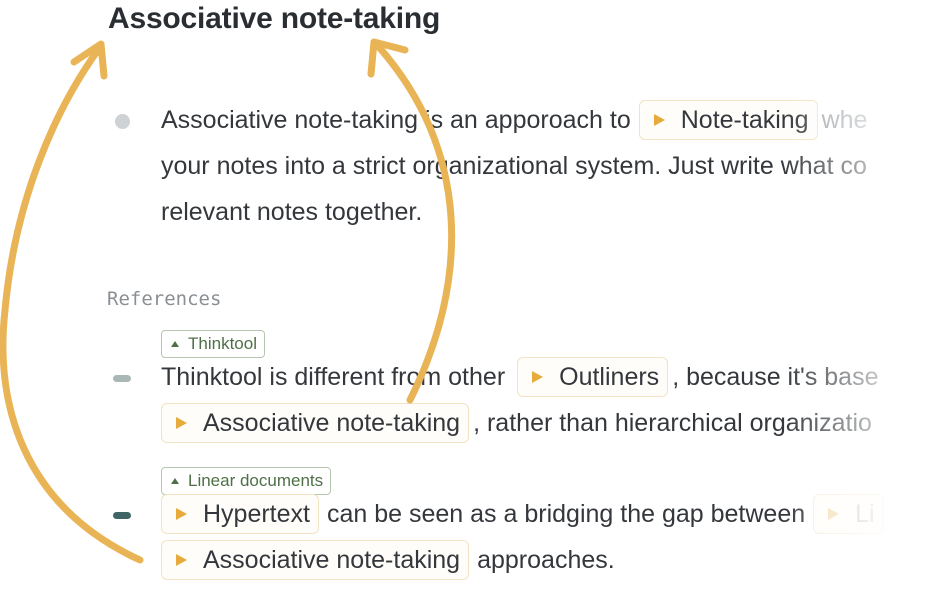 The image size is (934, 597). Describe the element at coordinates (865, 513) in the screenshot. I see `note-link-label: Li` at that location.